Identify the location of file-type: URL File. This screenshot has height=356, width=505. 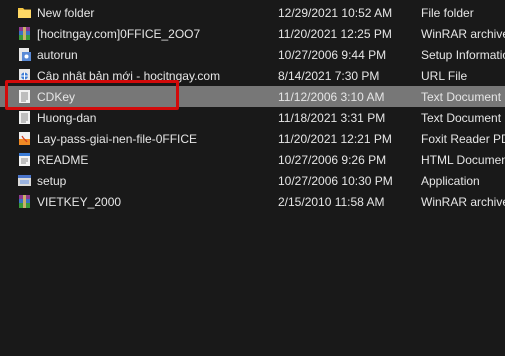
(444, 76).